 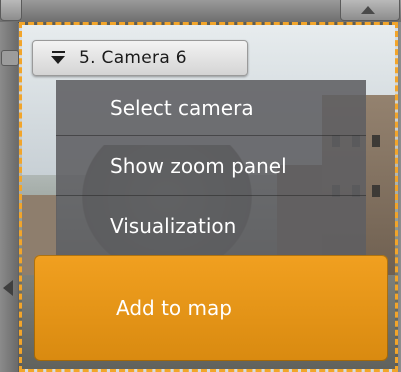 What do you see at coordinates (8, 288) in the screenshot?
I see `arrow-left-icon` at bounding box center [8, 288].